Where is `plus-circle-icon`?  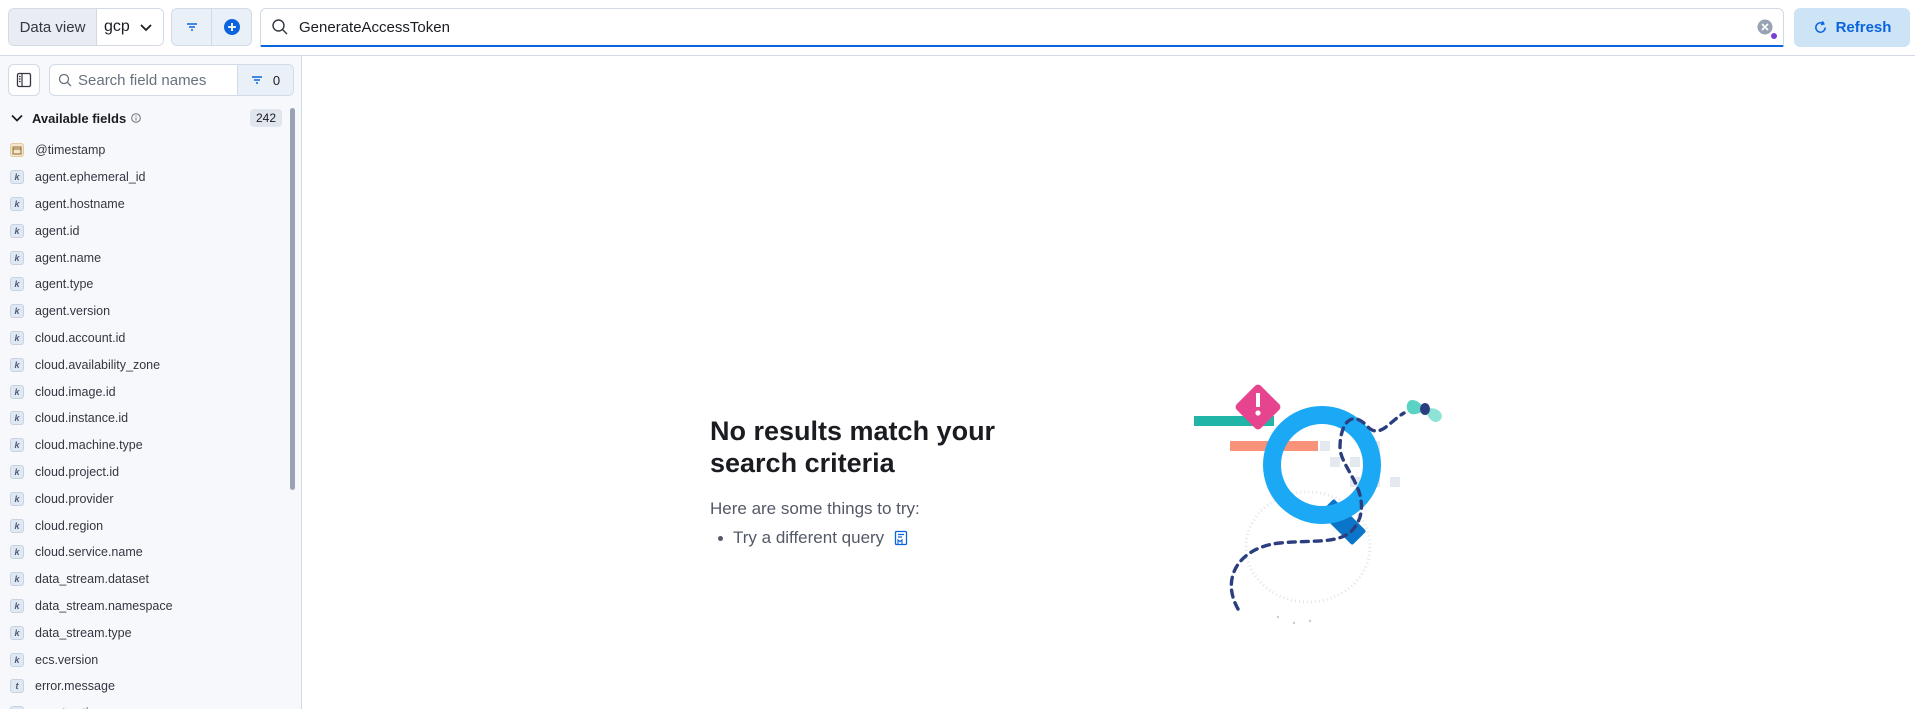
plus-circle-icon is located at coordinates (231, 27).